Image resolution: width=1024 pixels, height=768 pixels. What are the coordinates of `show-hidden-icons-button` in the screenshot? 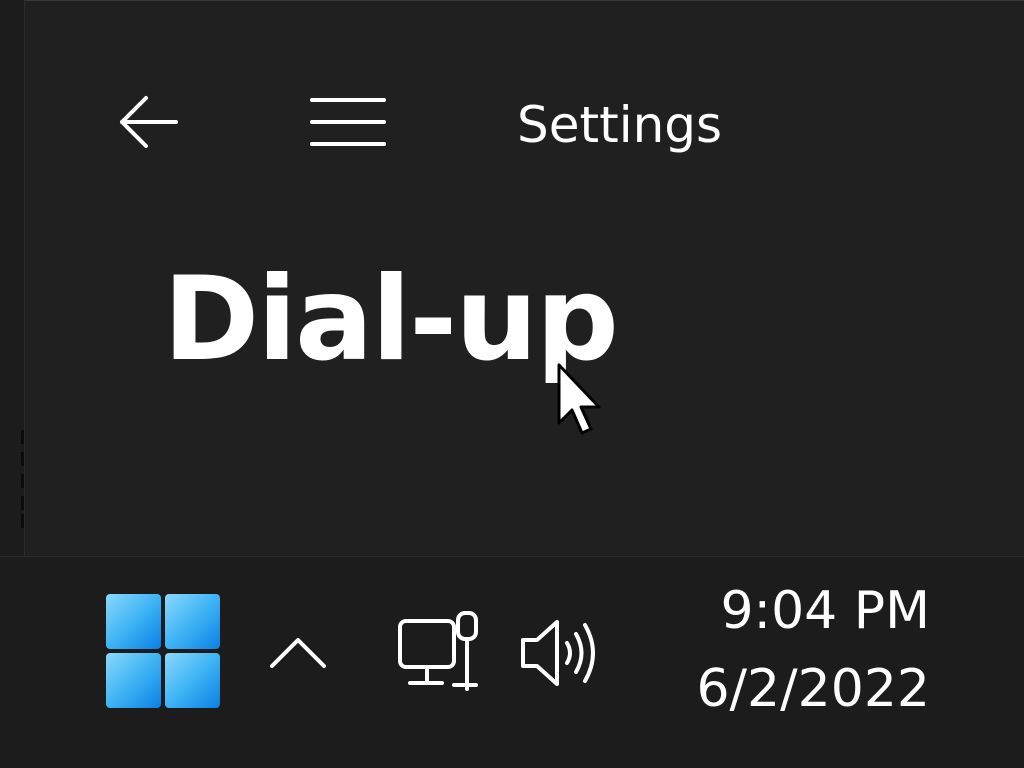 It's located at (298, 652).